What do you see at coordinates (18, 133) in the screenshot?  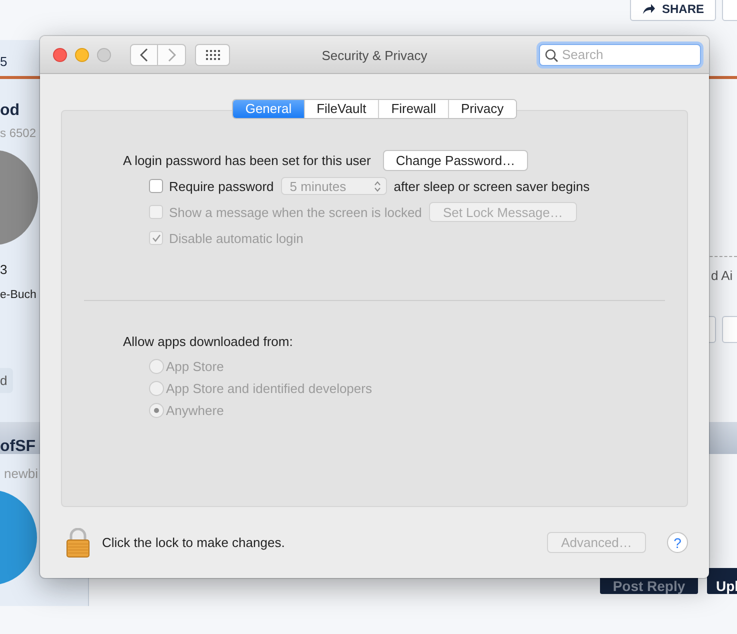 I see `user-detail: s 6502` at bounding box center [18, 133].